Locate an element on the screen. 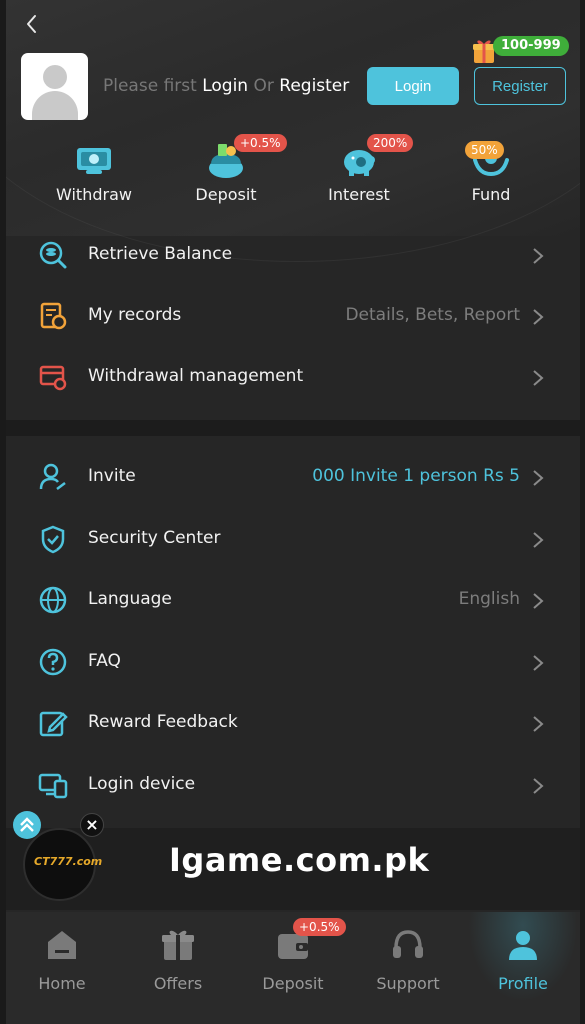  quick-action-label: Interest is located at coordinates (359, 194).